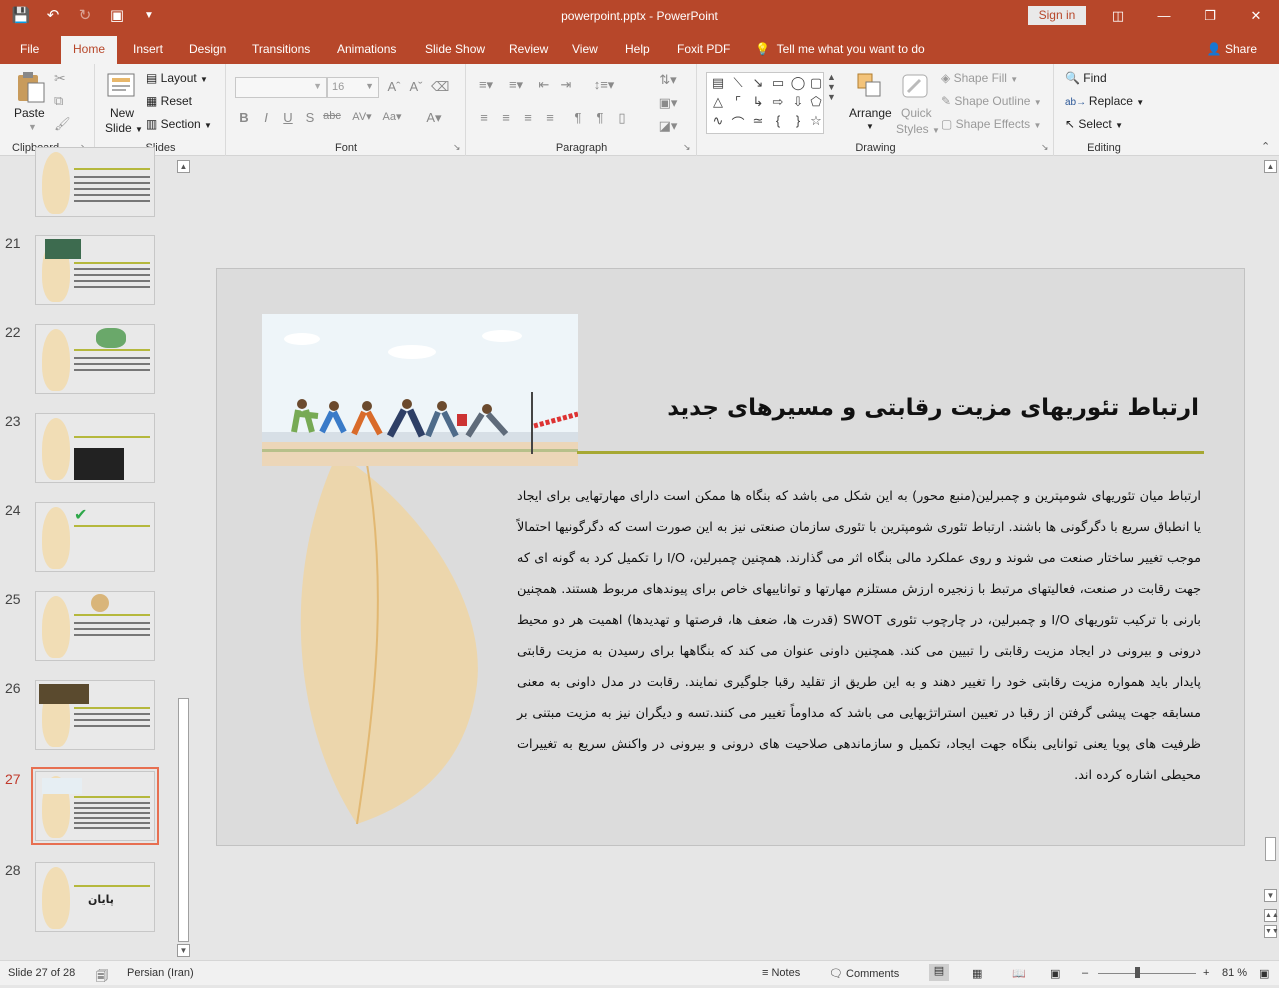  Describe the element at coordinates (87, 806) in the screenshot. I see `thumbnail-row-selected: 27` at that location.